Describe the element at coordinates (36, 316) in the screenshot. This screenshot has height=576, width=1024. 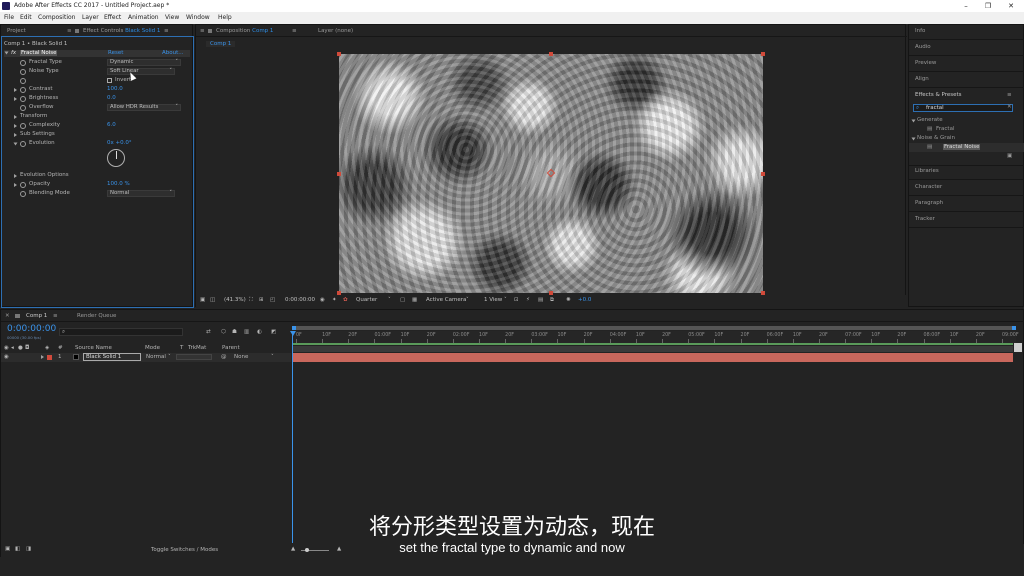
I see `tab-timeline-comp: Comp 1` at that location.